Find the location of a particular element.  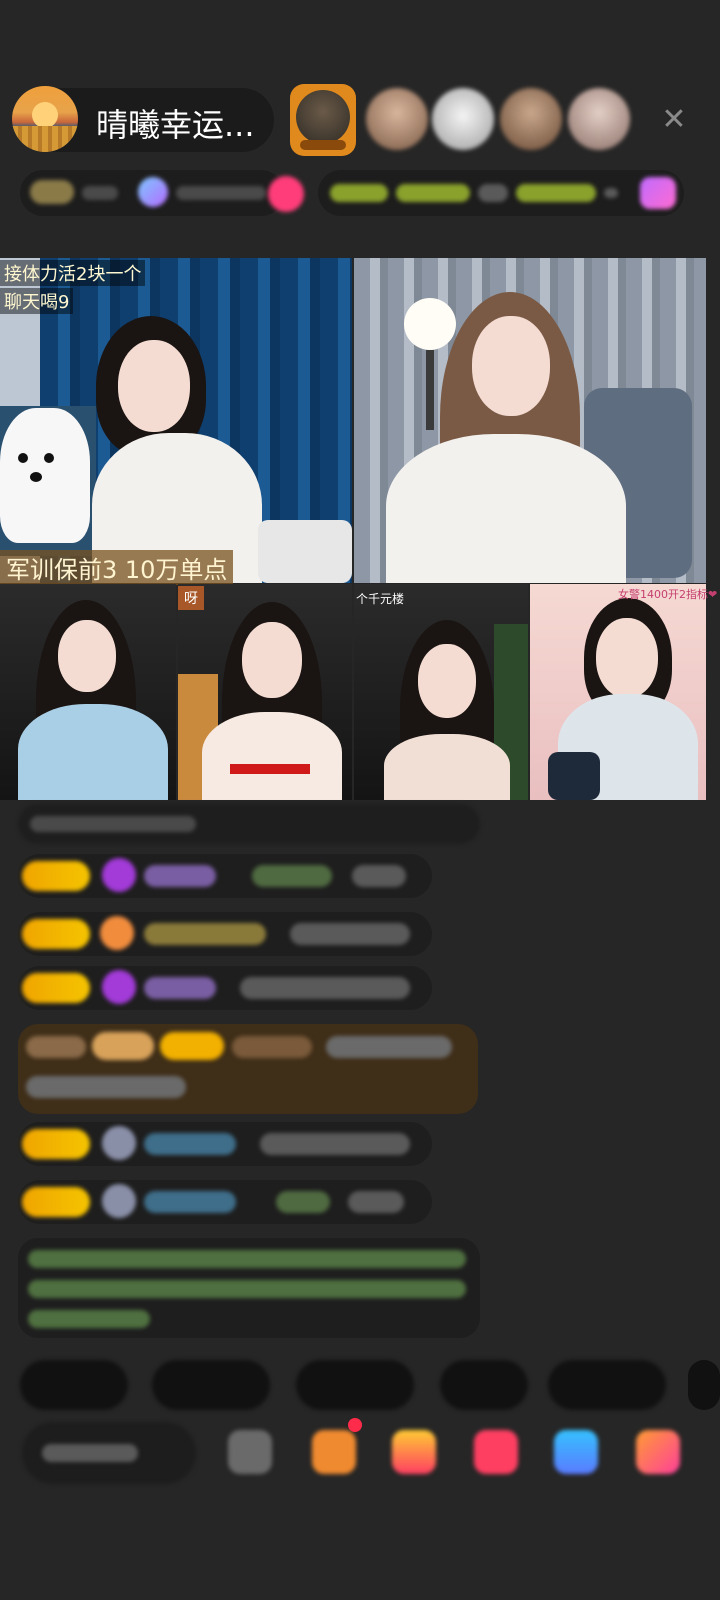

gift-box-icon is located at coordinates (334, 1452).